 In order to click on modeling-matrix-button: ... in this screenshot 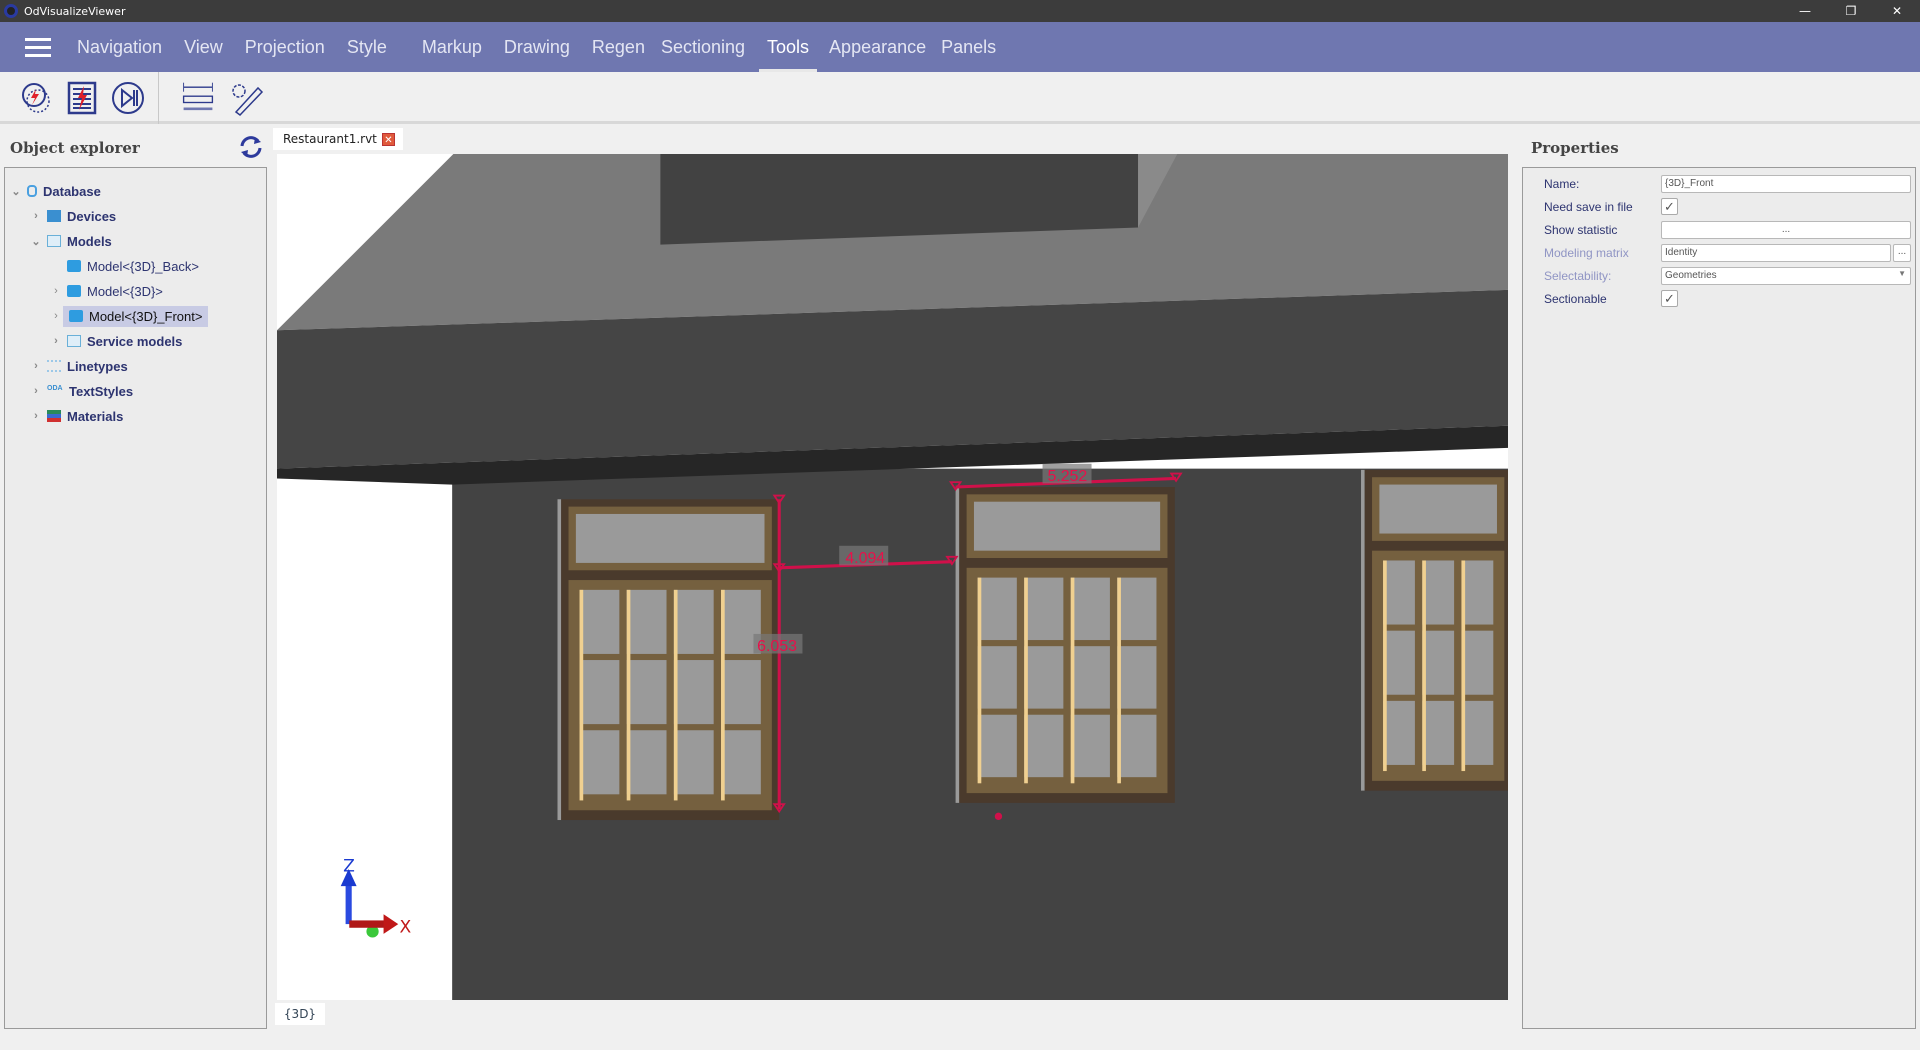, I will do `click(1902, 253)`.